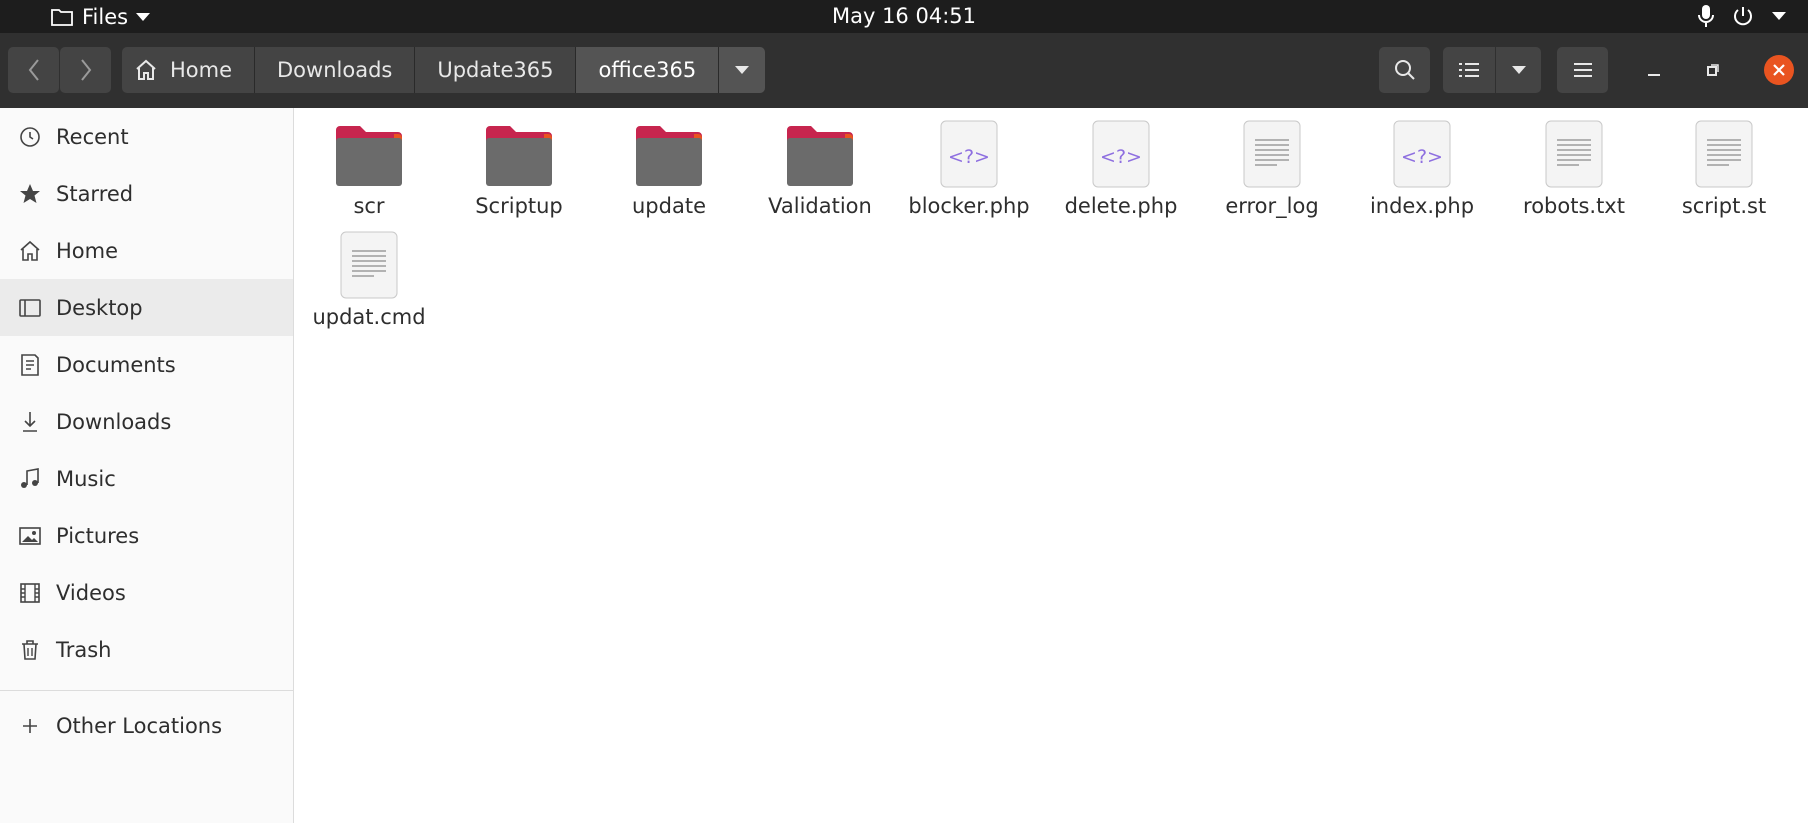 The height and width of the screenshot is (823, 1808). I want to click on file-name: script.st, so click(1724, 206).